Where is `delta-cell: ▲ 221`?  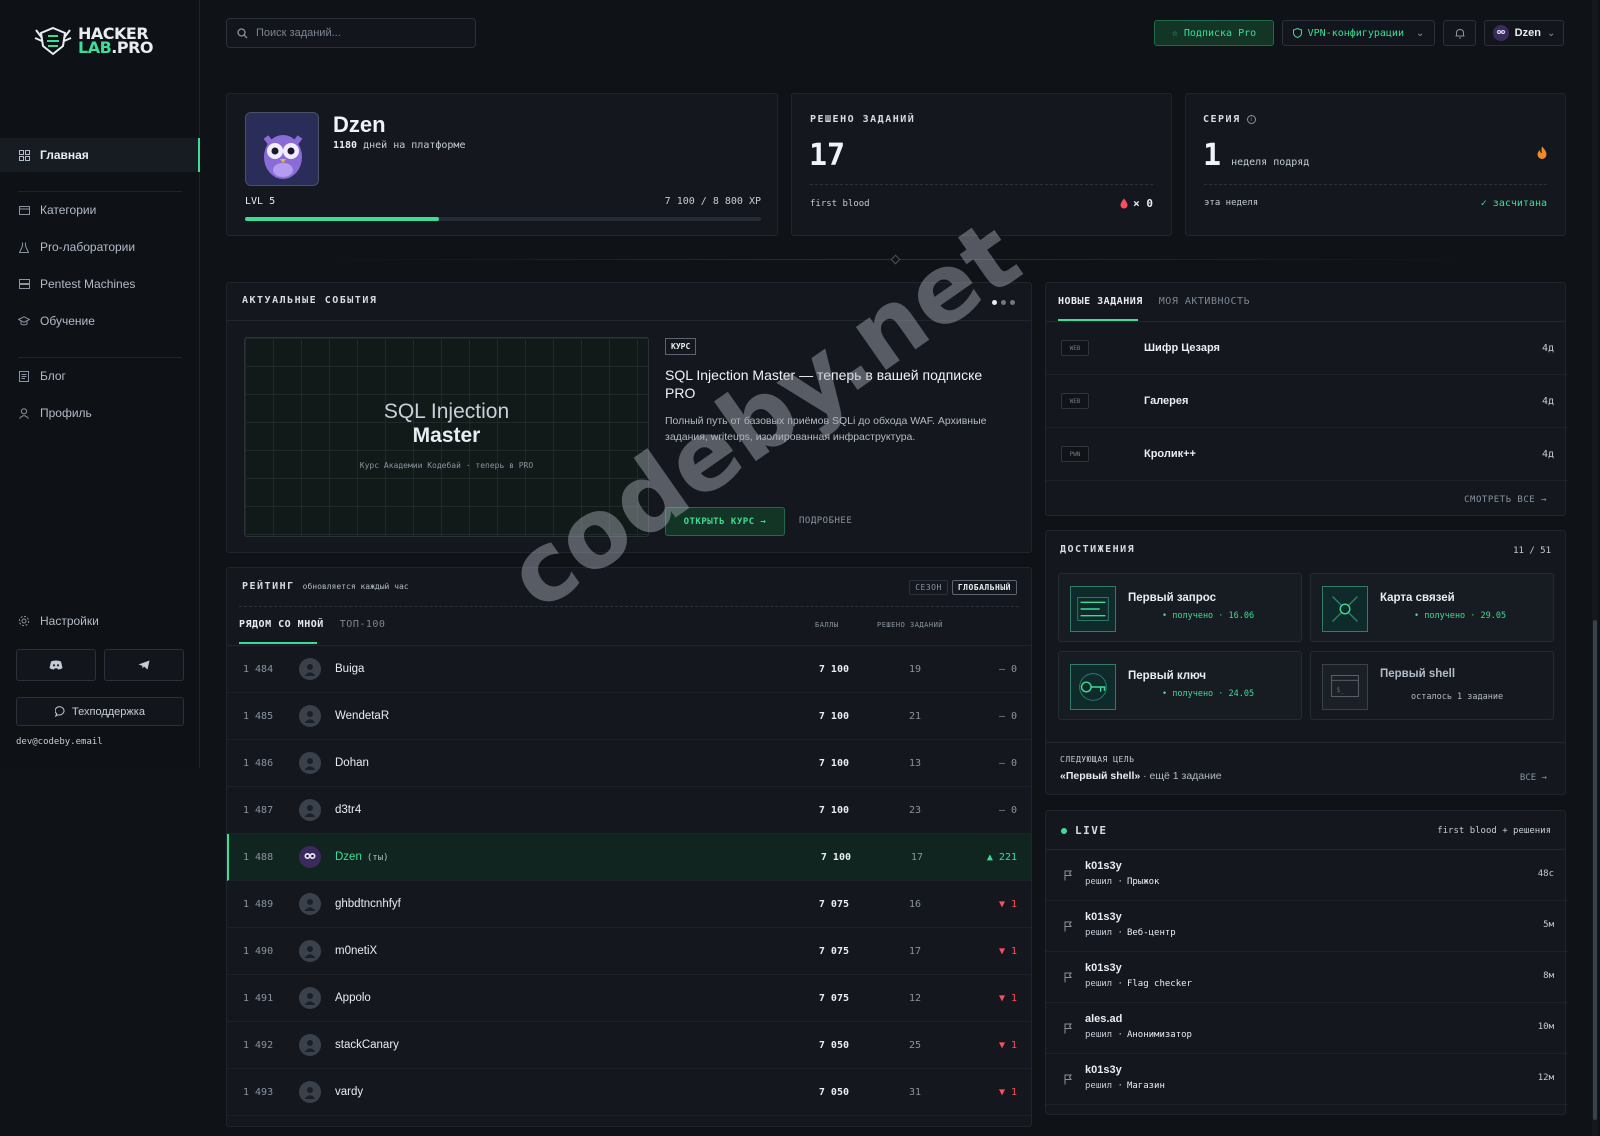
delta-cell: ▲ 221 is located at coordinates (1001, 857).